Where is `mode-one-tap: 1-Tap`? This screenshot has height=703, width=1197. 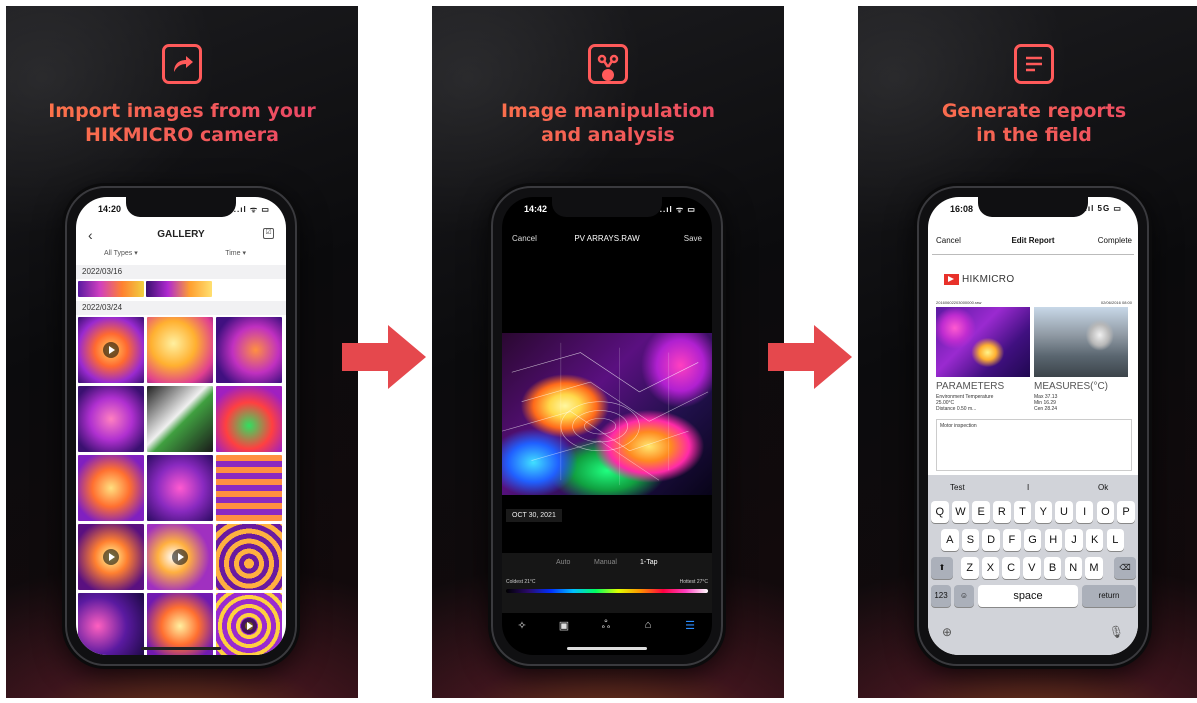 mode-one-tap: 1-Tap is located at coordinates (649, 562).